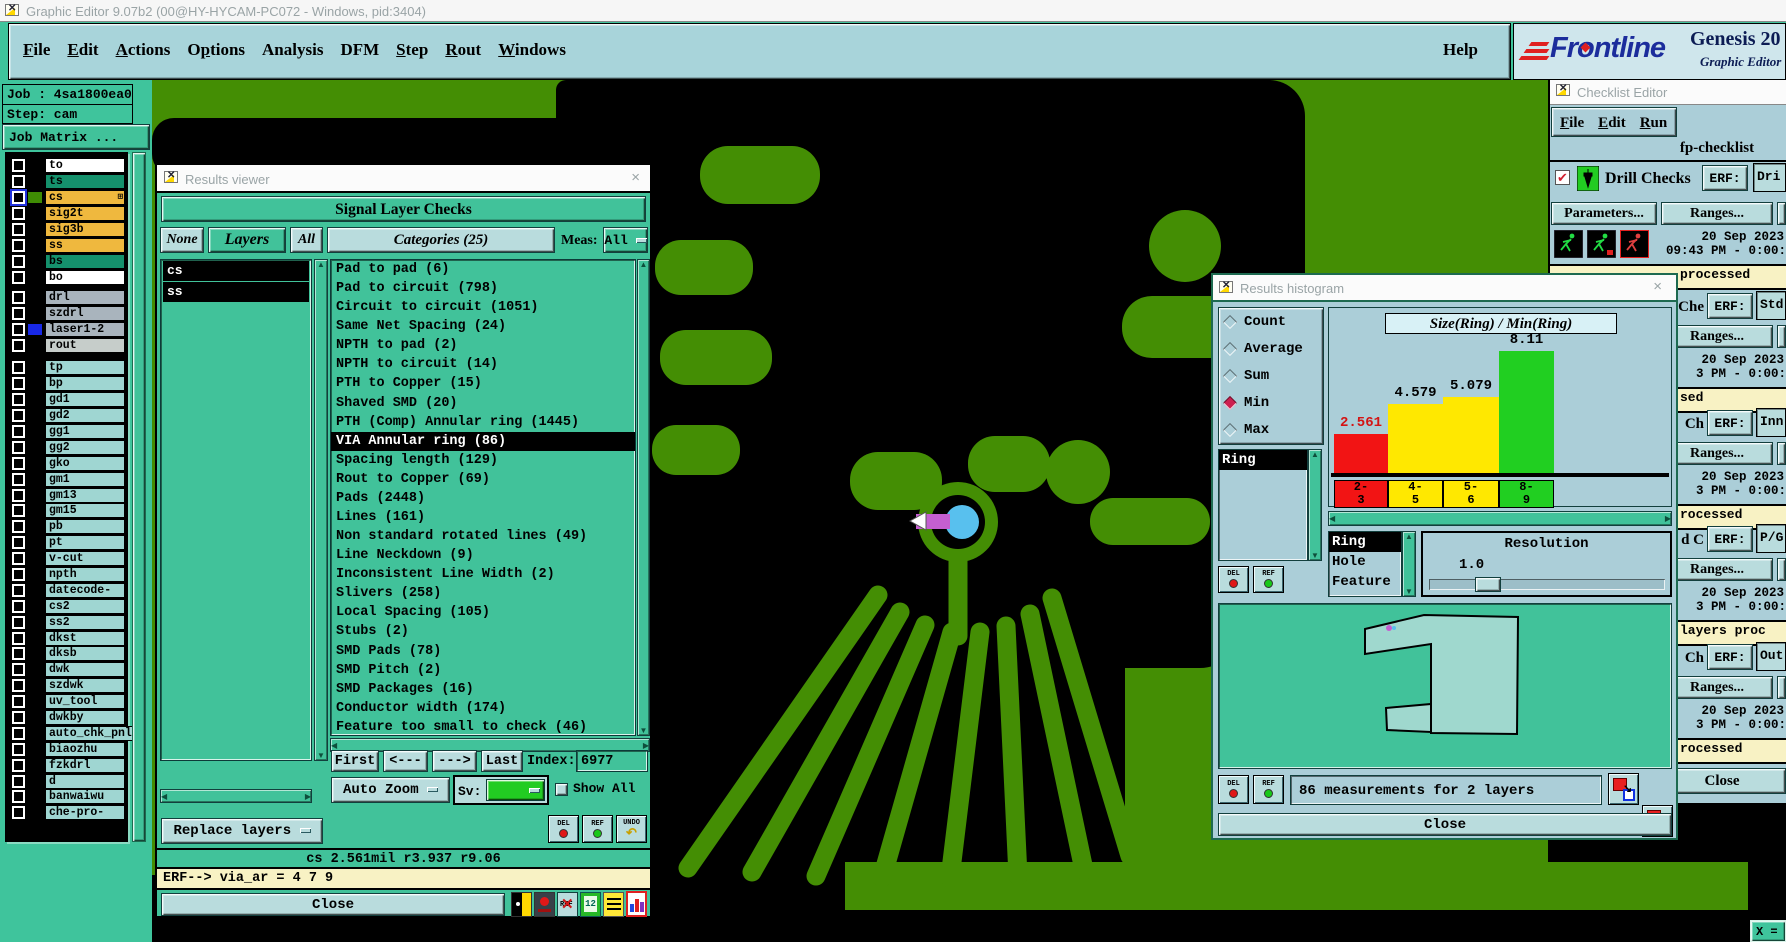 The height and width of the screenshot is (942, 1786). Describe the element at coordinates (85, 718) in the screenshot. I see `layer-name-label: dwkby` at that location.